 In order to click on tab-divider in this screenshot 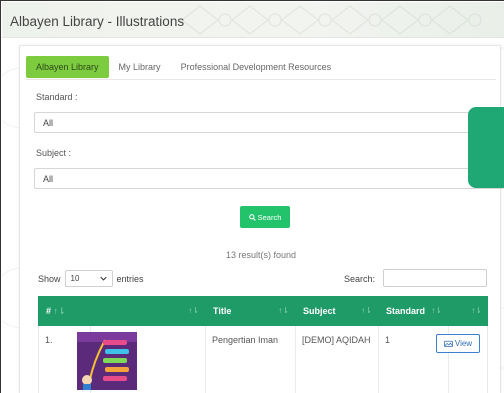, I will do `click(261, 79)`.